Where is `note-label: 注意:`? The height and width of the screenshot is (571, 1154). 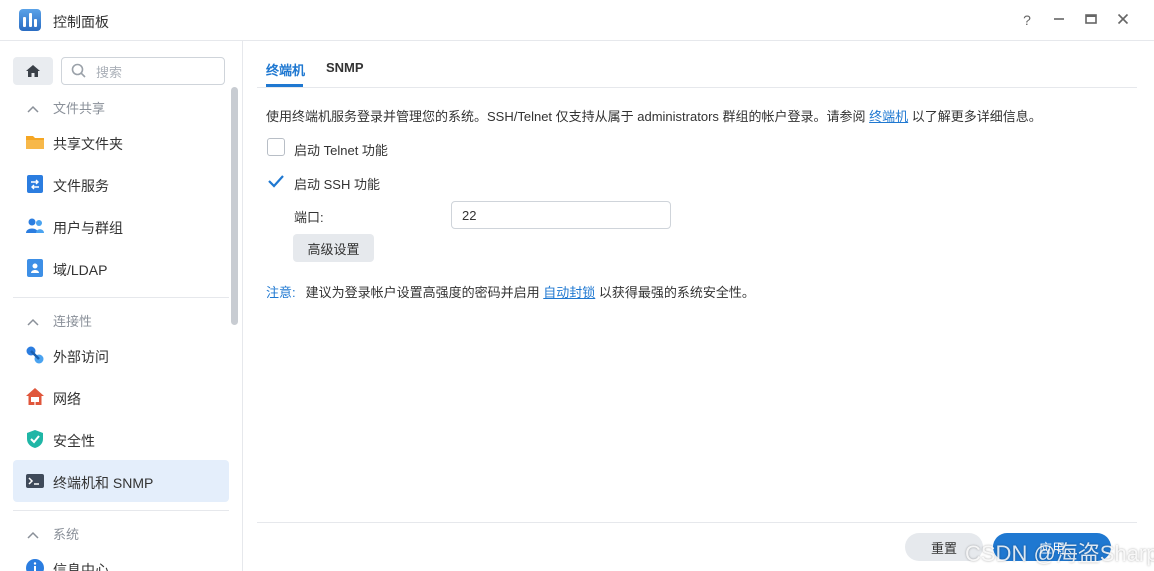
note-label: 注意: is located at coordinates (281, 292).